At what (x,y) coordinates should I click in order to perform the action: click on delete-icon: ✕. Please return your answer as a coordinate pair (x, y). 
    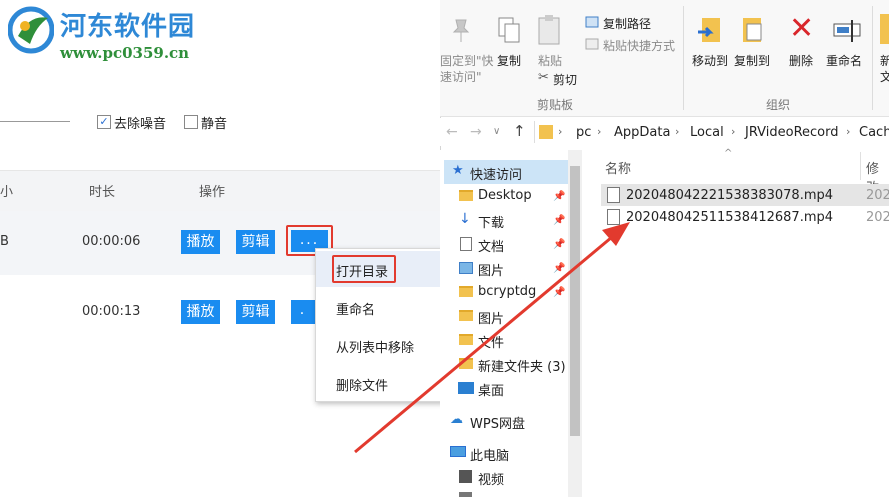
    Looking at the image, I should click on (802, 28).